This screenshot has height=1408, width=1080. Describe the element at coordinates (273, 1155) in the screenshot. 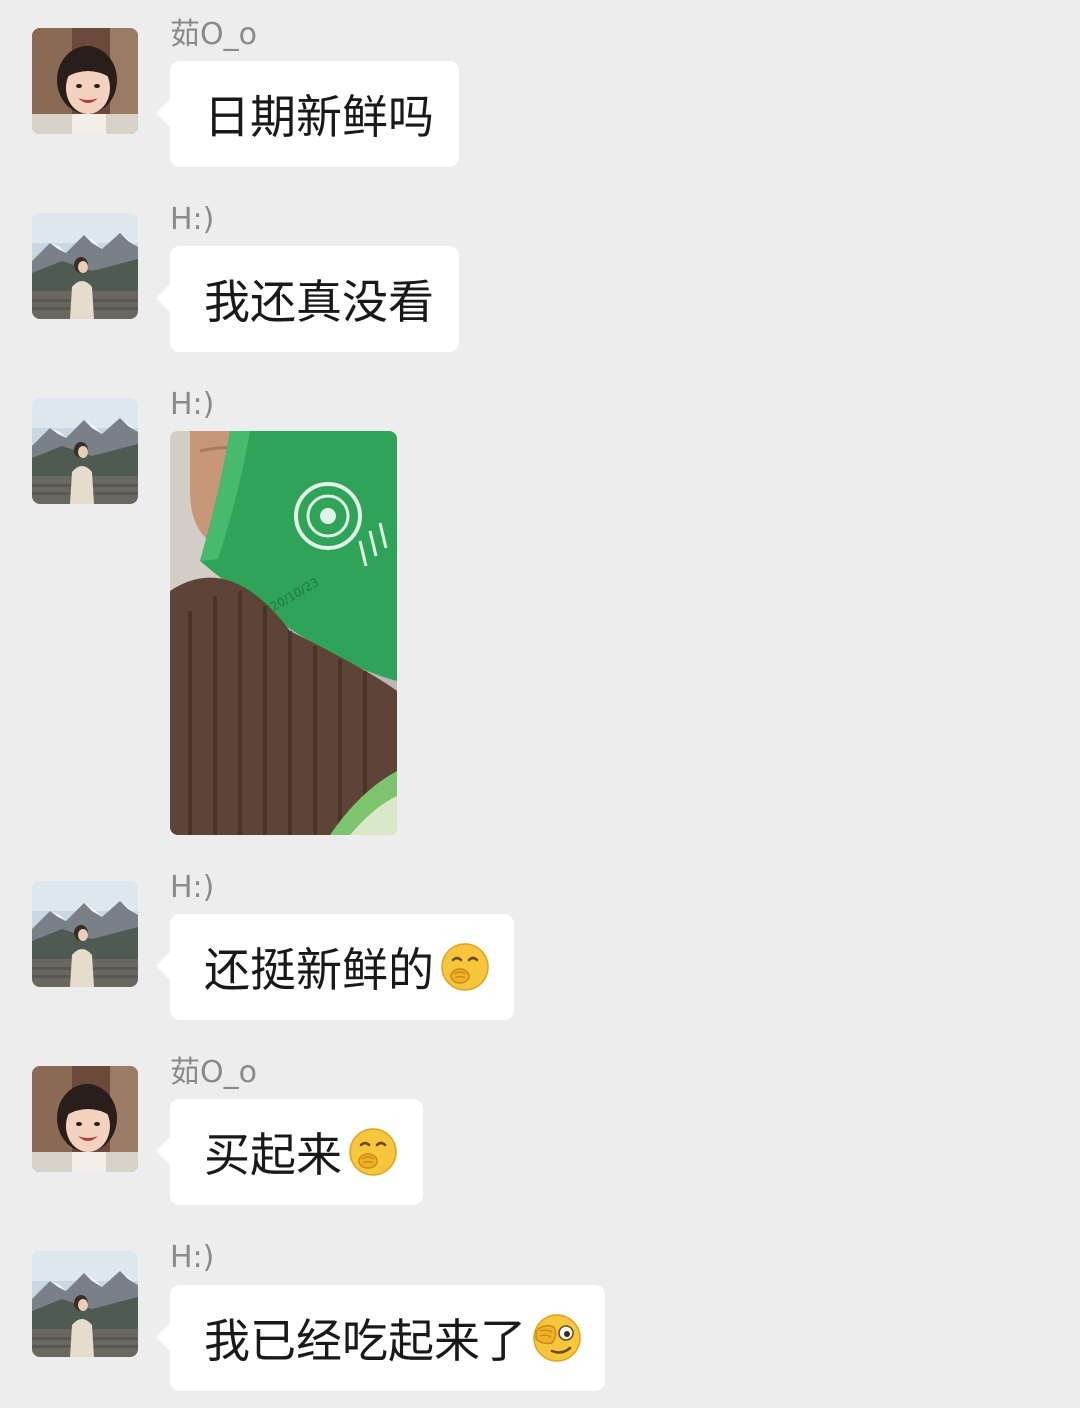

I see `message-text: 买起来` at that location.